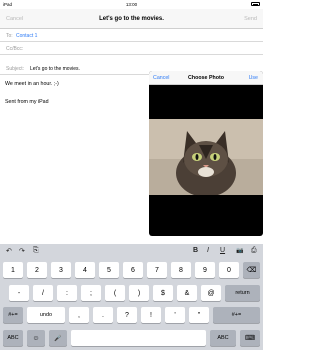  Describe the element at coordinates (15, 69) in the screenshot. I see `subject-label: Subject:` at that location.